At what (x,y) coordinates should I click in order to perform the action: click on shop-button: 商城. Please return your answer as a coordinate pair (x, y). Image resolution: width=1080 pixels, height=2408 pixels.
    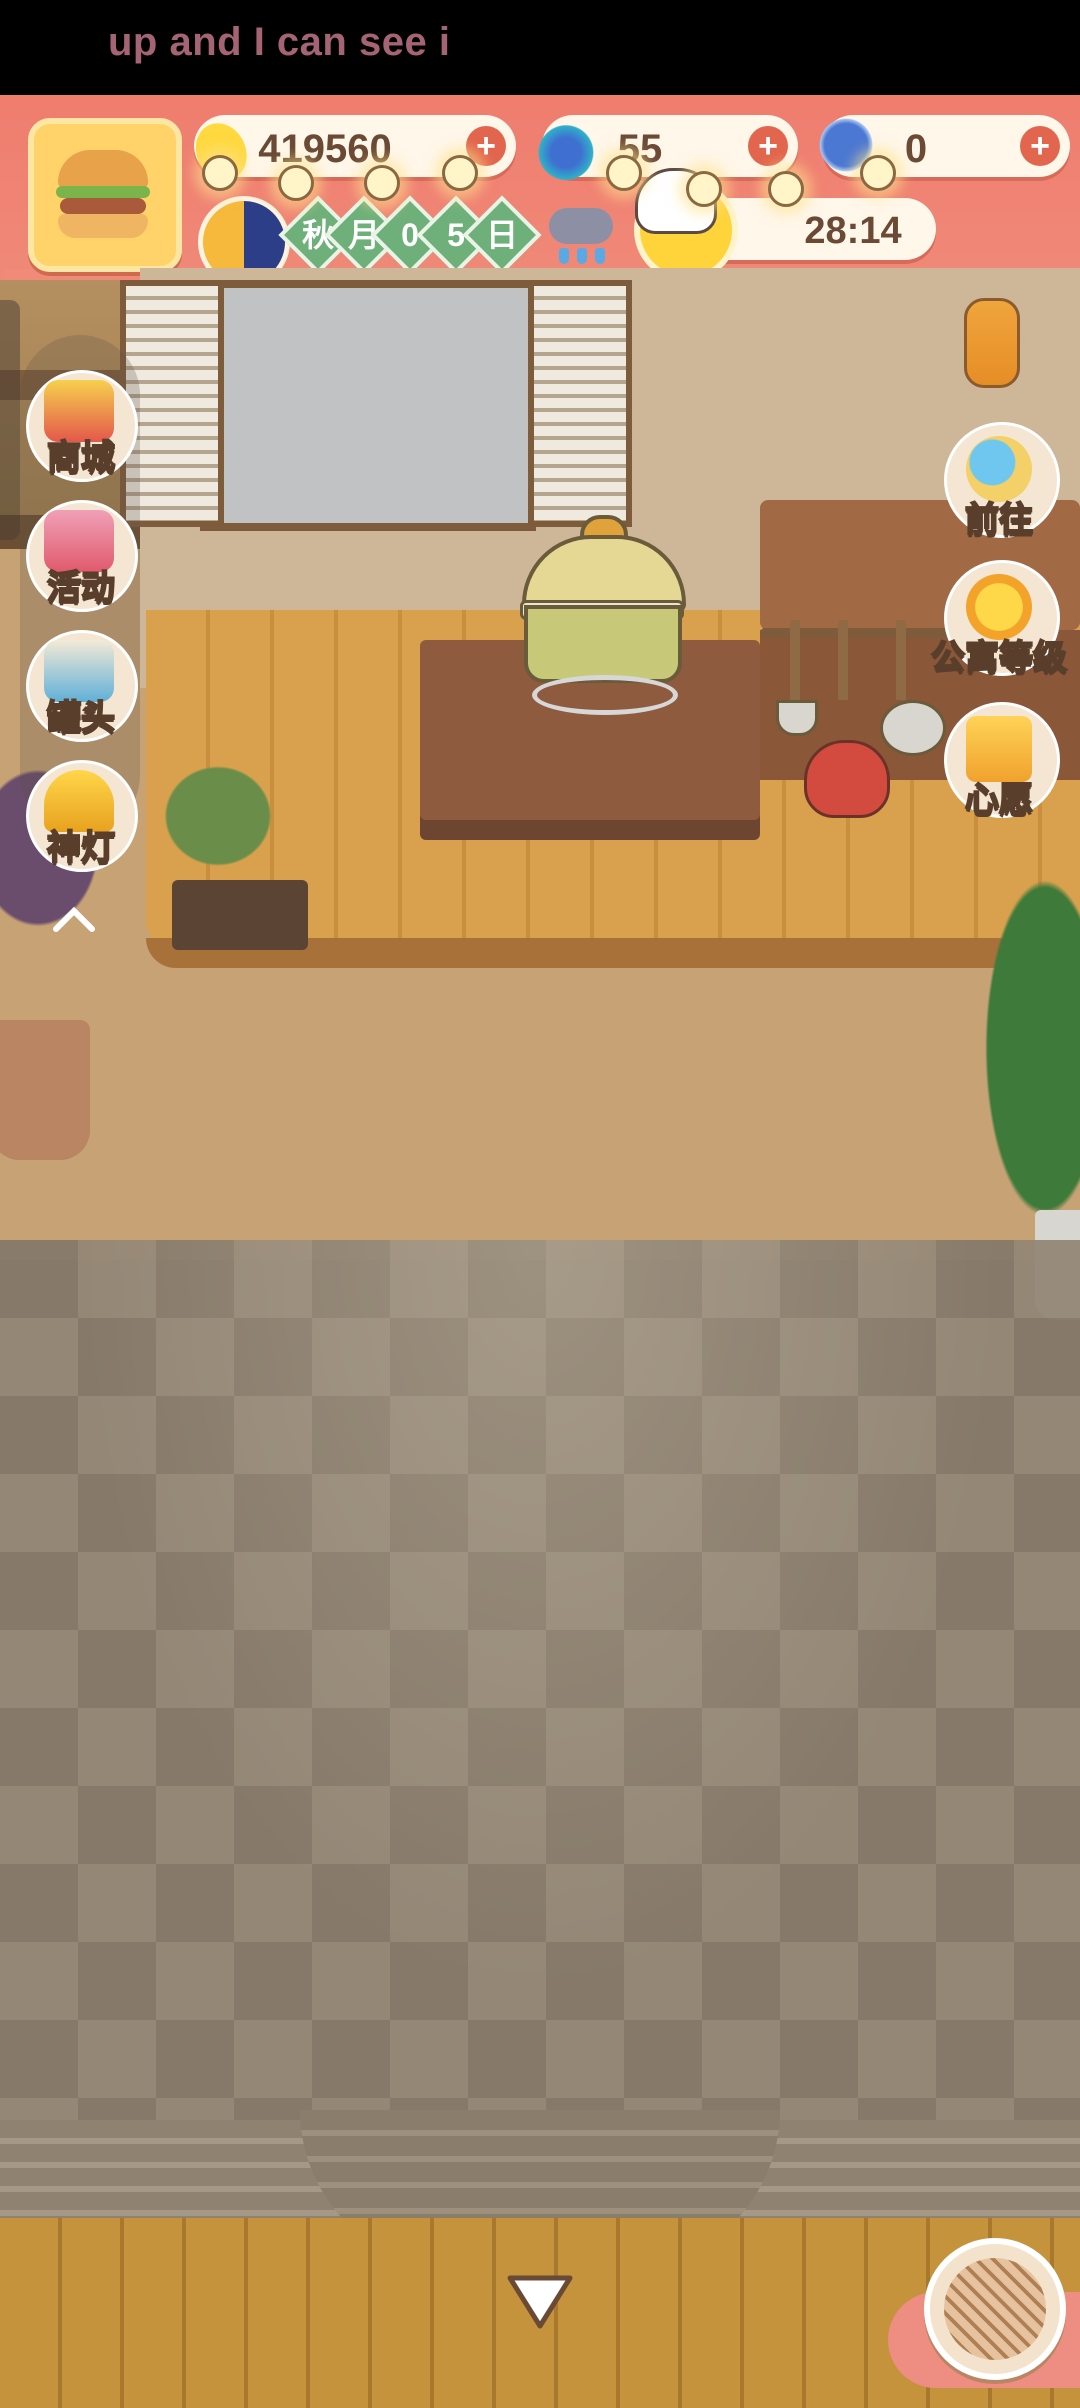
    Looking at the image, I should click on (82, 426).